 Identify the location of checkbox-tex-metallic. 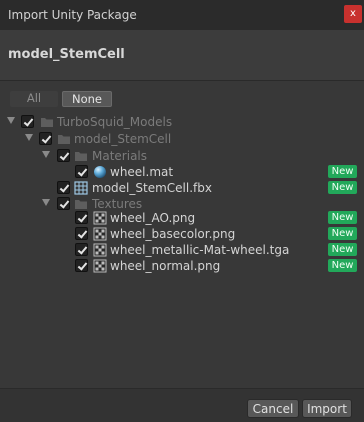
(81, 249).